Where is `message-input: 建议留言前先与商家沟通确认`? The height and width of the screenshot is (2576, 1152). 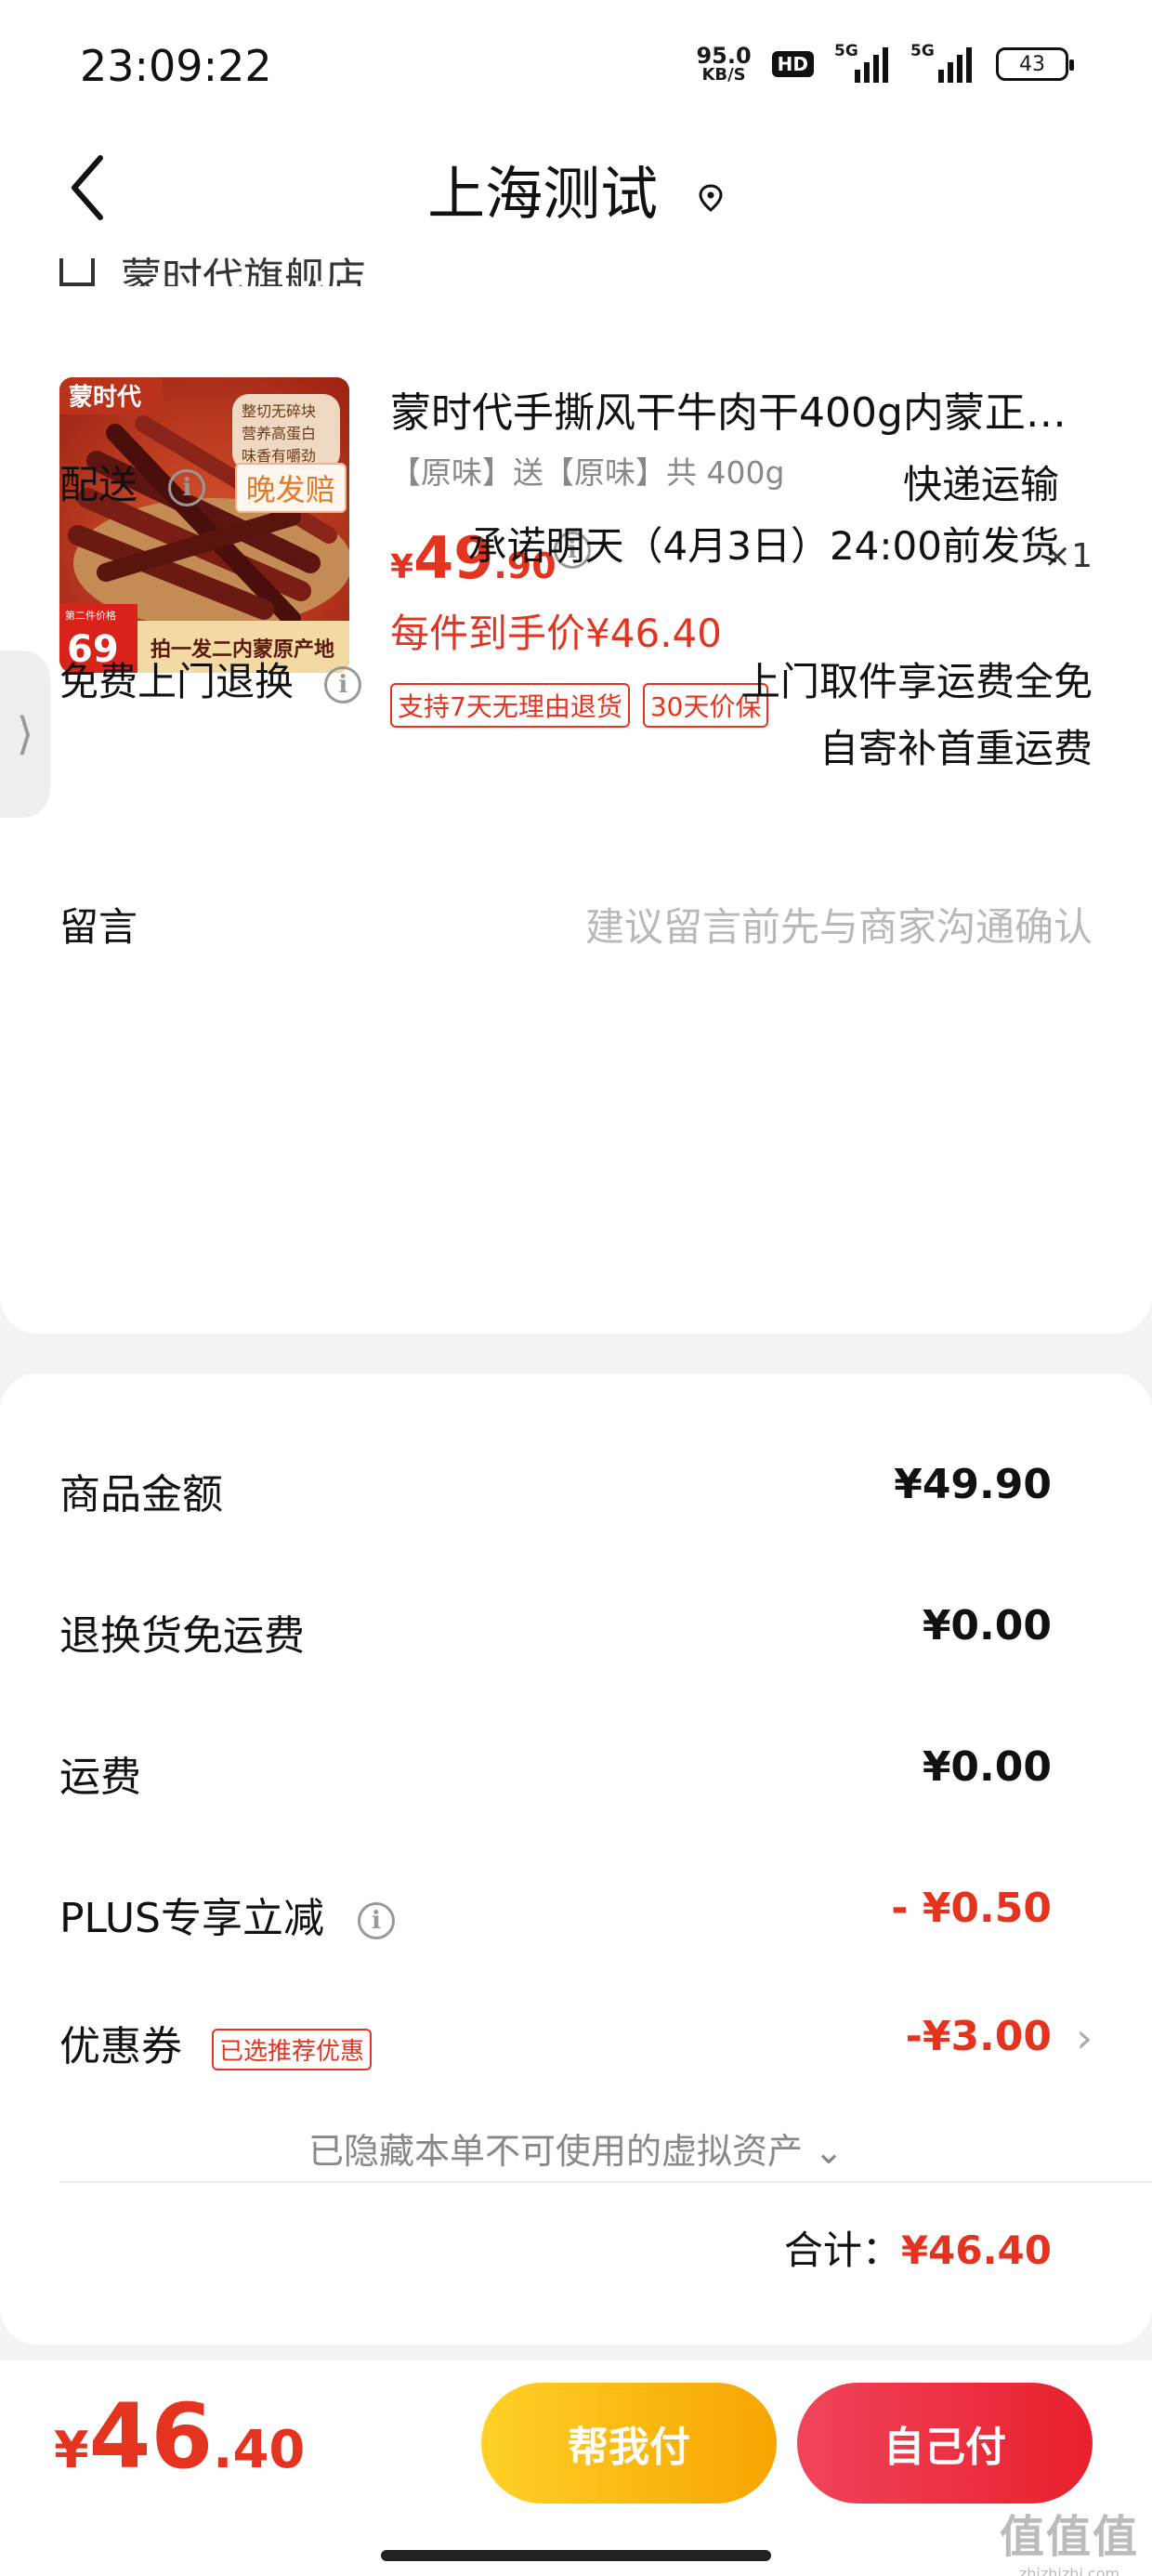 message-input: 建议留言前先与商家沟通确认 is located at coordinates (839, 924).